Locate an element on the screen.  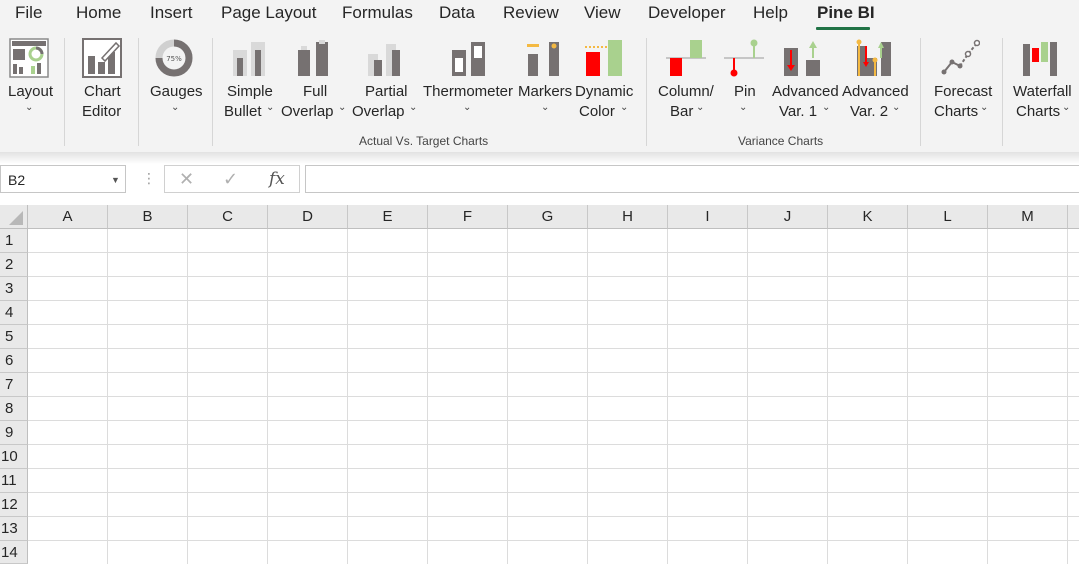
formula-input is located at coordinates (692, 179).